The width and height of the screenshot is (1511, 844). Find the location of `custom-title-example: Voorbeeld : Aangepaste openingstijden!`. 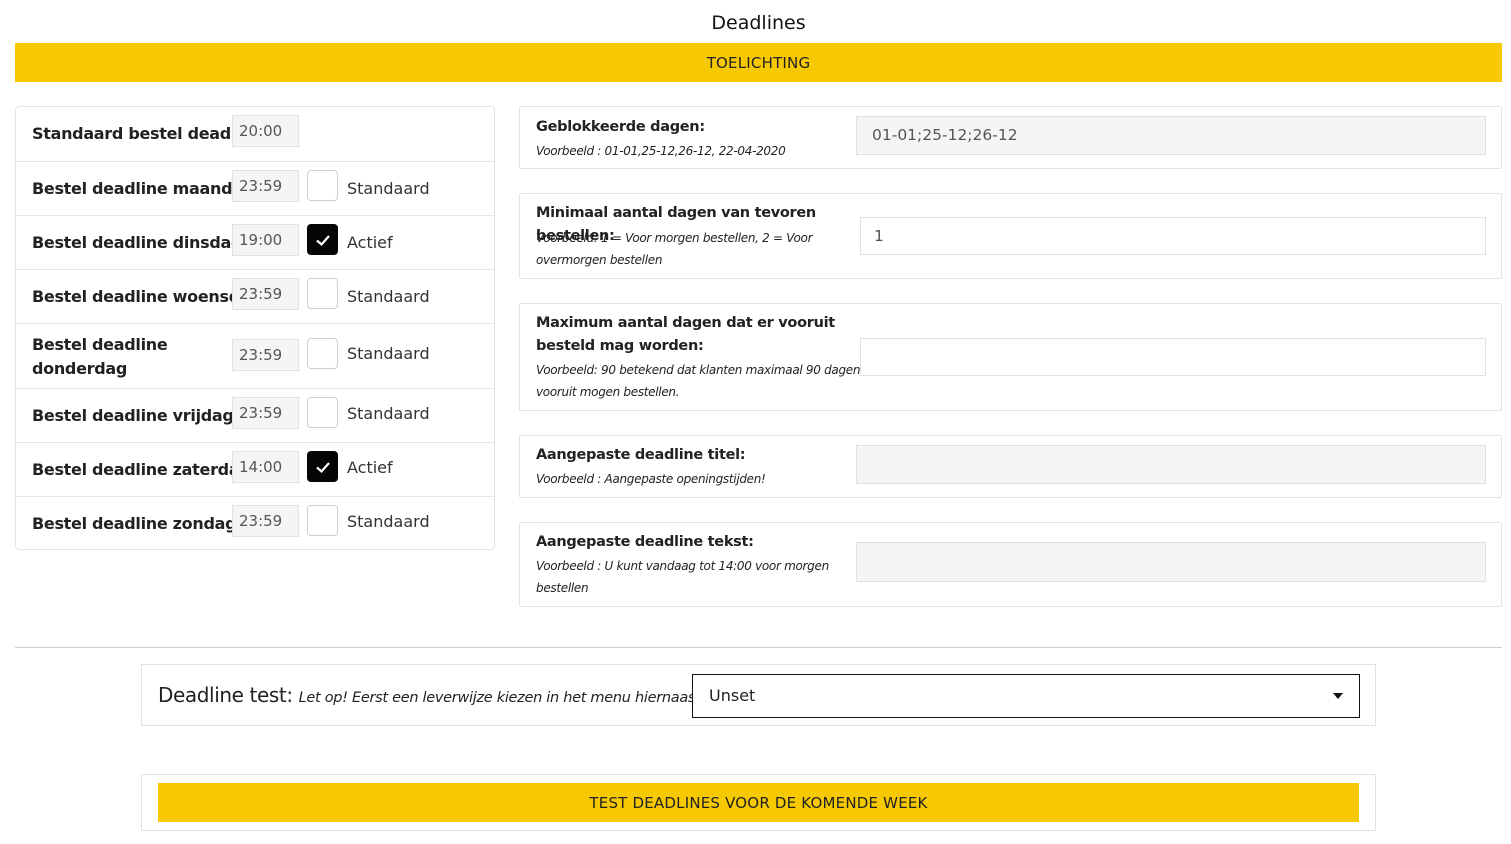

custom-title-example: Voorbeeld : Aangepaste openingstijden! is located at coordinates (651, 479).